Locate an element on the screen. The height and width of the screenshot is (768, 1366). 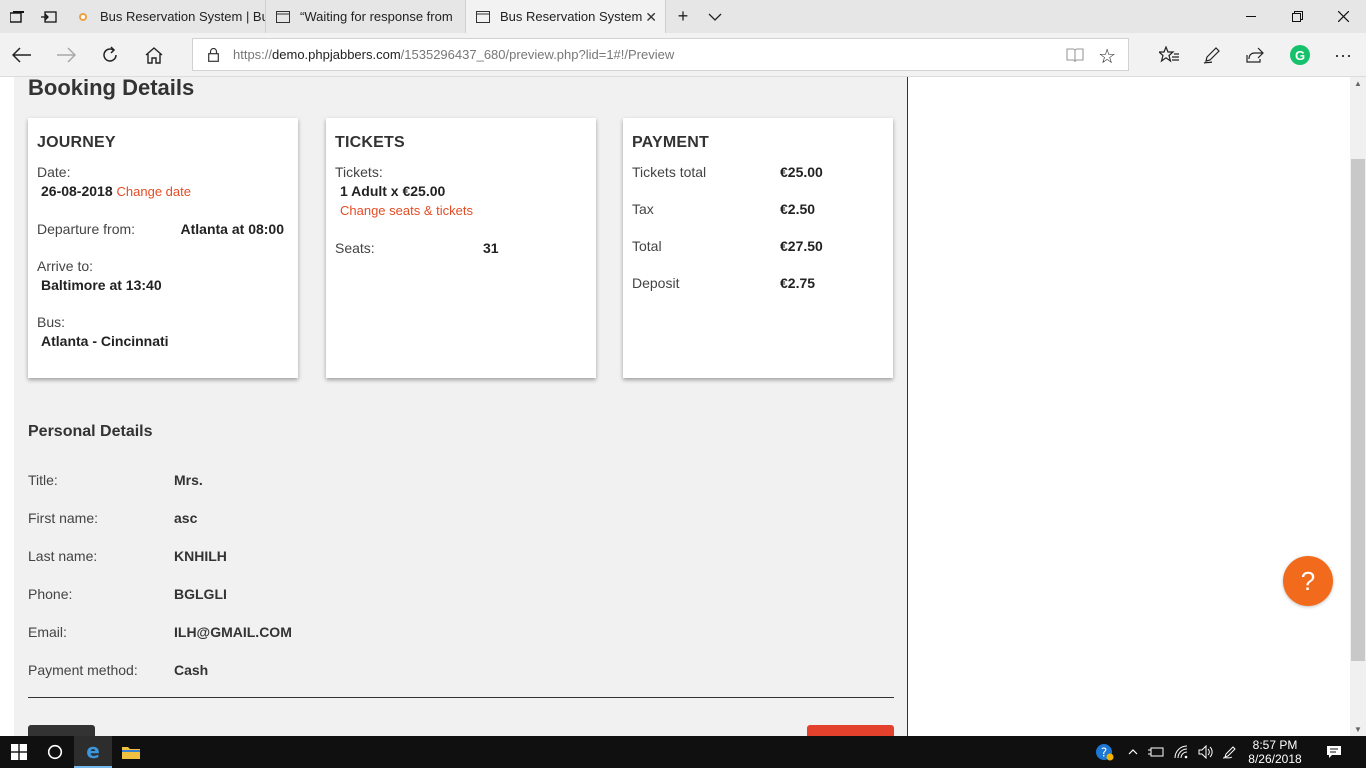
bus-label: Bus: is located at coordinates (51, 322).